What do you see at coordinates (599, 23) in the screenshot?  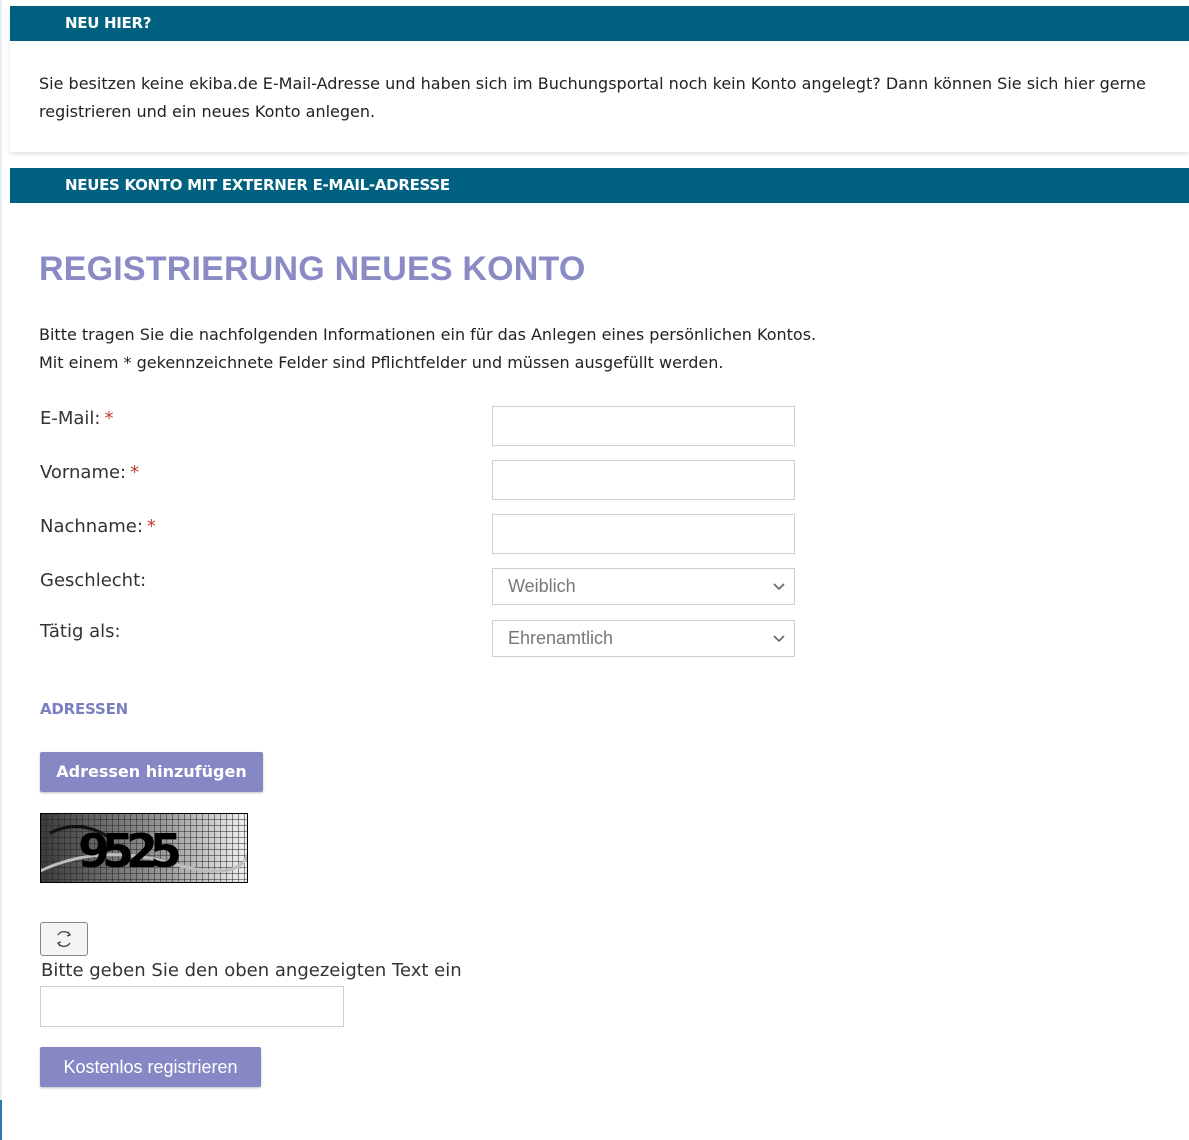 I see `info-header: NEU HIER?` at bounding box center [599, 23].